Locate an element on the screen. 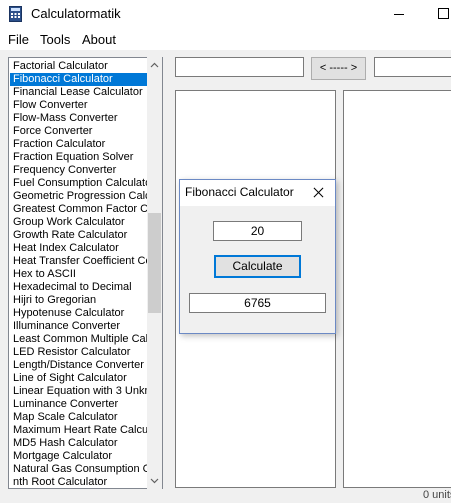 Image resolution: width=451 pixels, height=503 pixels. list-item: MD5 Hash Calculator is located at coordinates (80, 443).